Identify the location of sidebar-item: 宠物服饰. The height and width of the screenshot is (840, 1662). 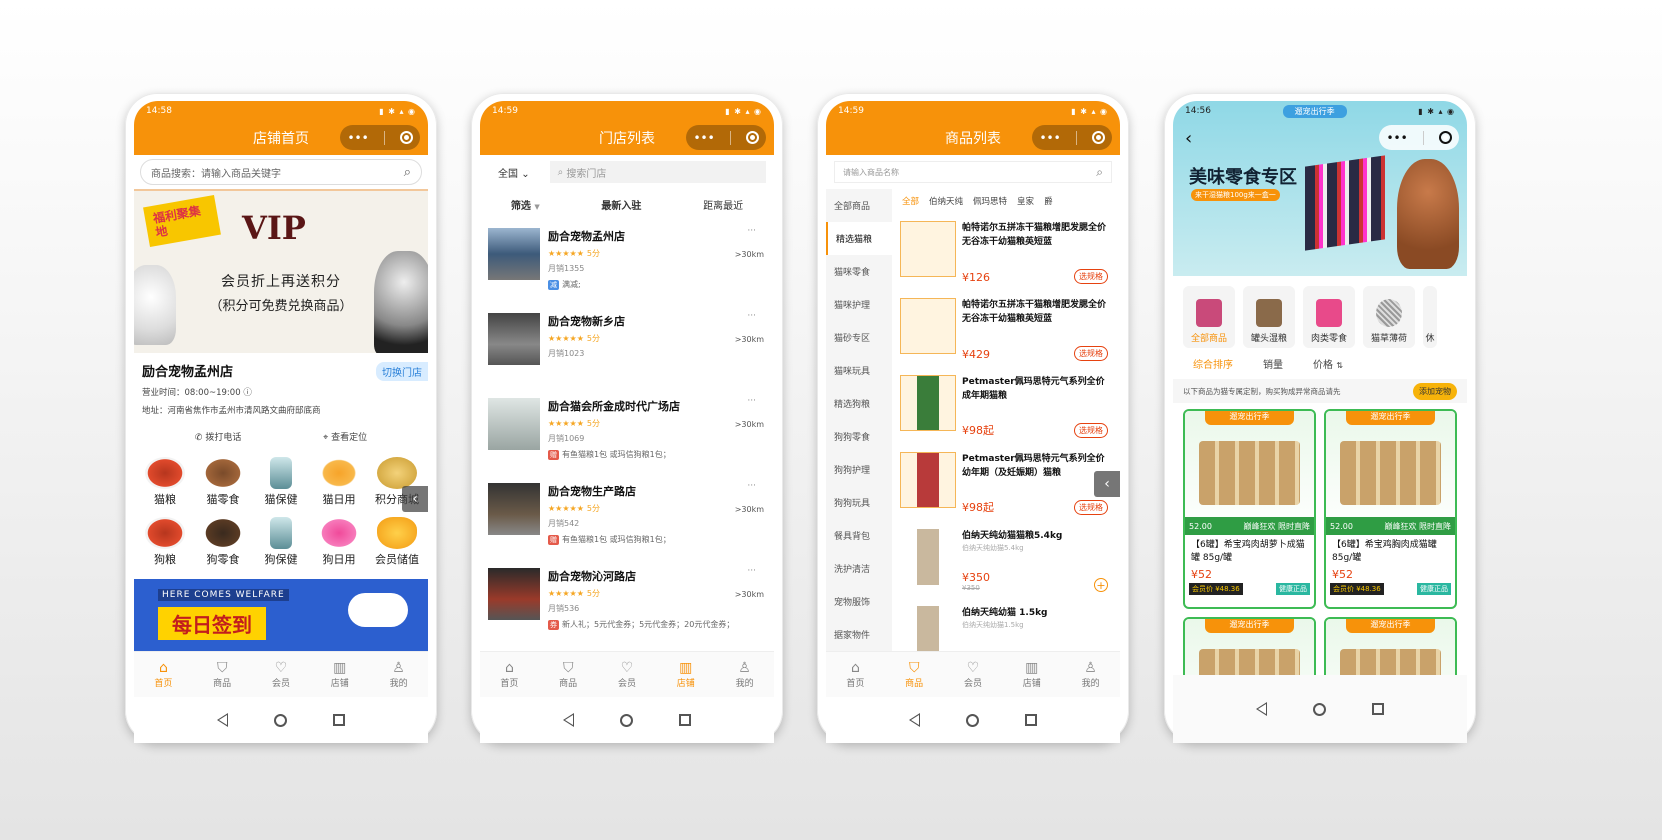
(859, 601).